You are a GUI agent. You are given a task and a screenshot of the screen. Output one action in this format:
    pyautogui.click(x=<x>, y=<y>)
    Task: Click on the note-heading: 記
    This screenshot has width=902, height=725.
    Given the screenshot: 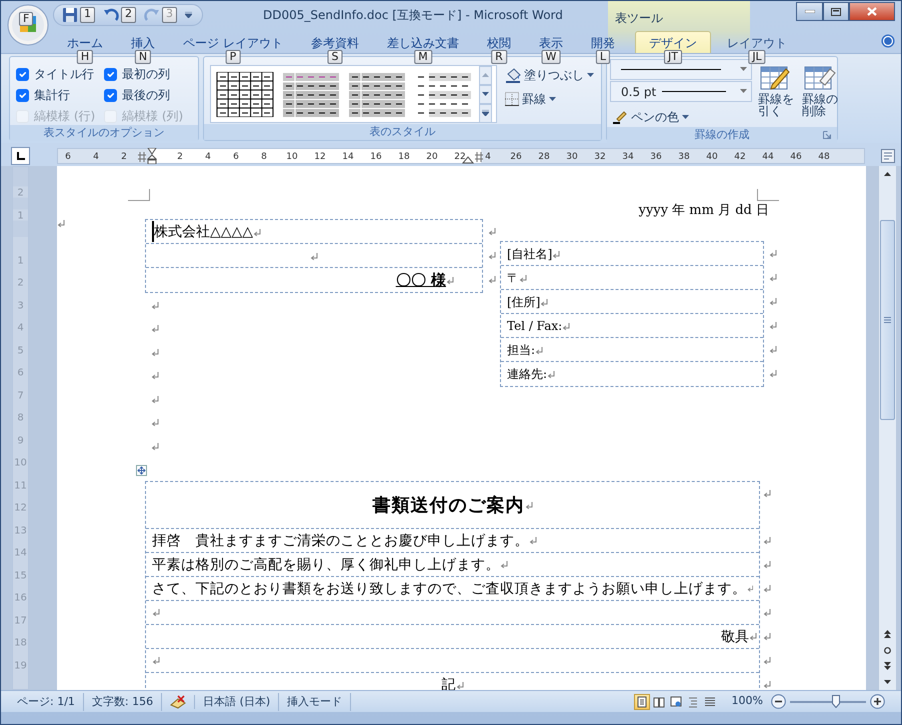 What is the action you would take?
    pyautogui.click(x=449, y=682)
    